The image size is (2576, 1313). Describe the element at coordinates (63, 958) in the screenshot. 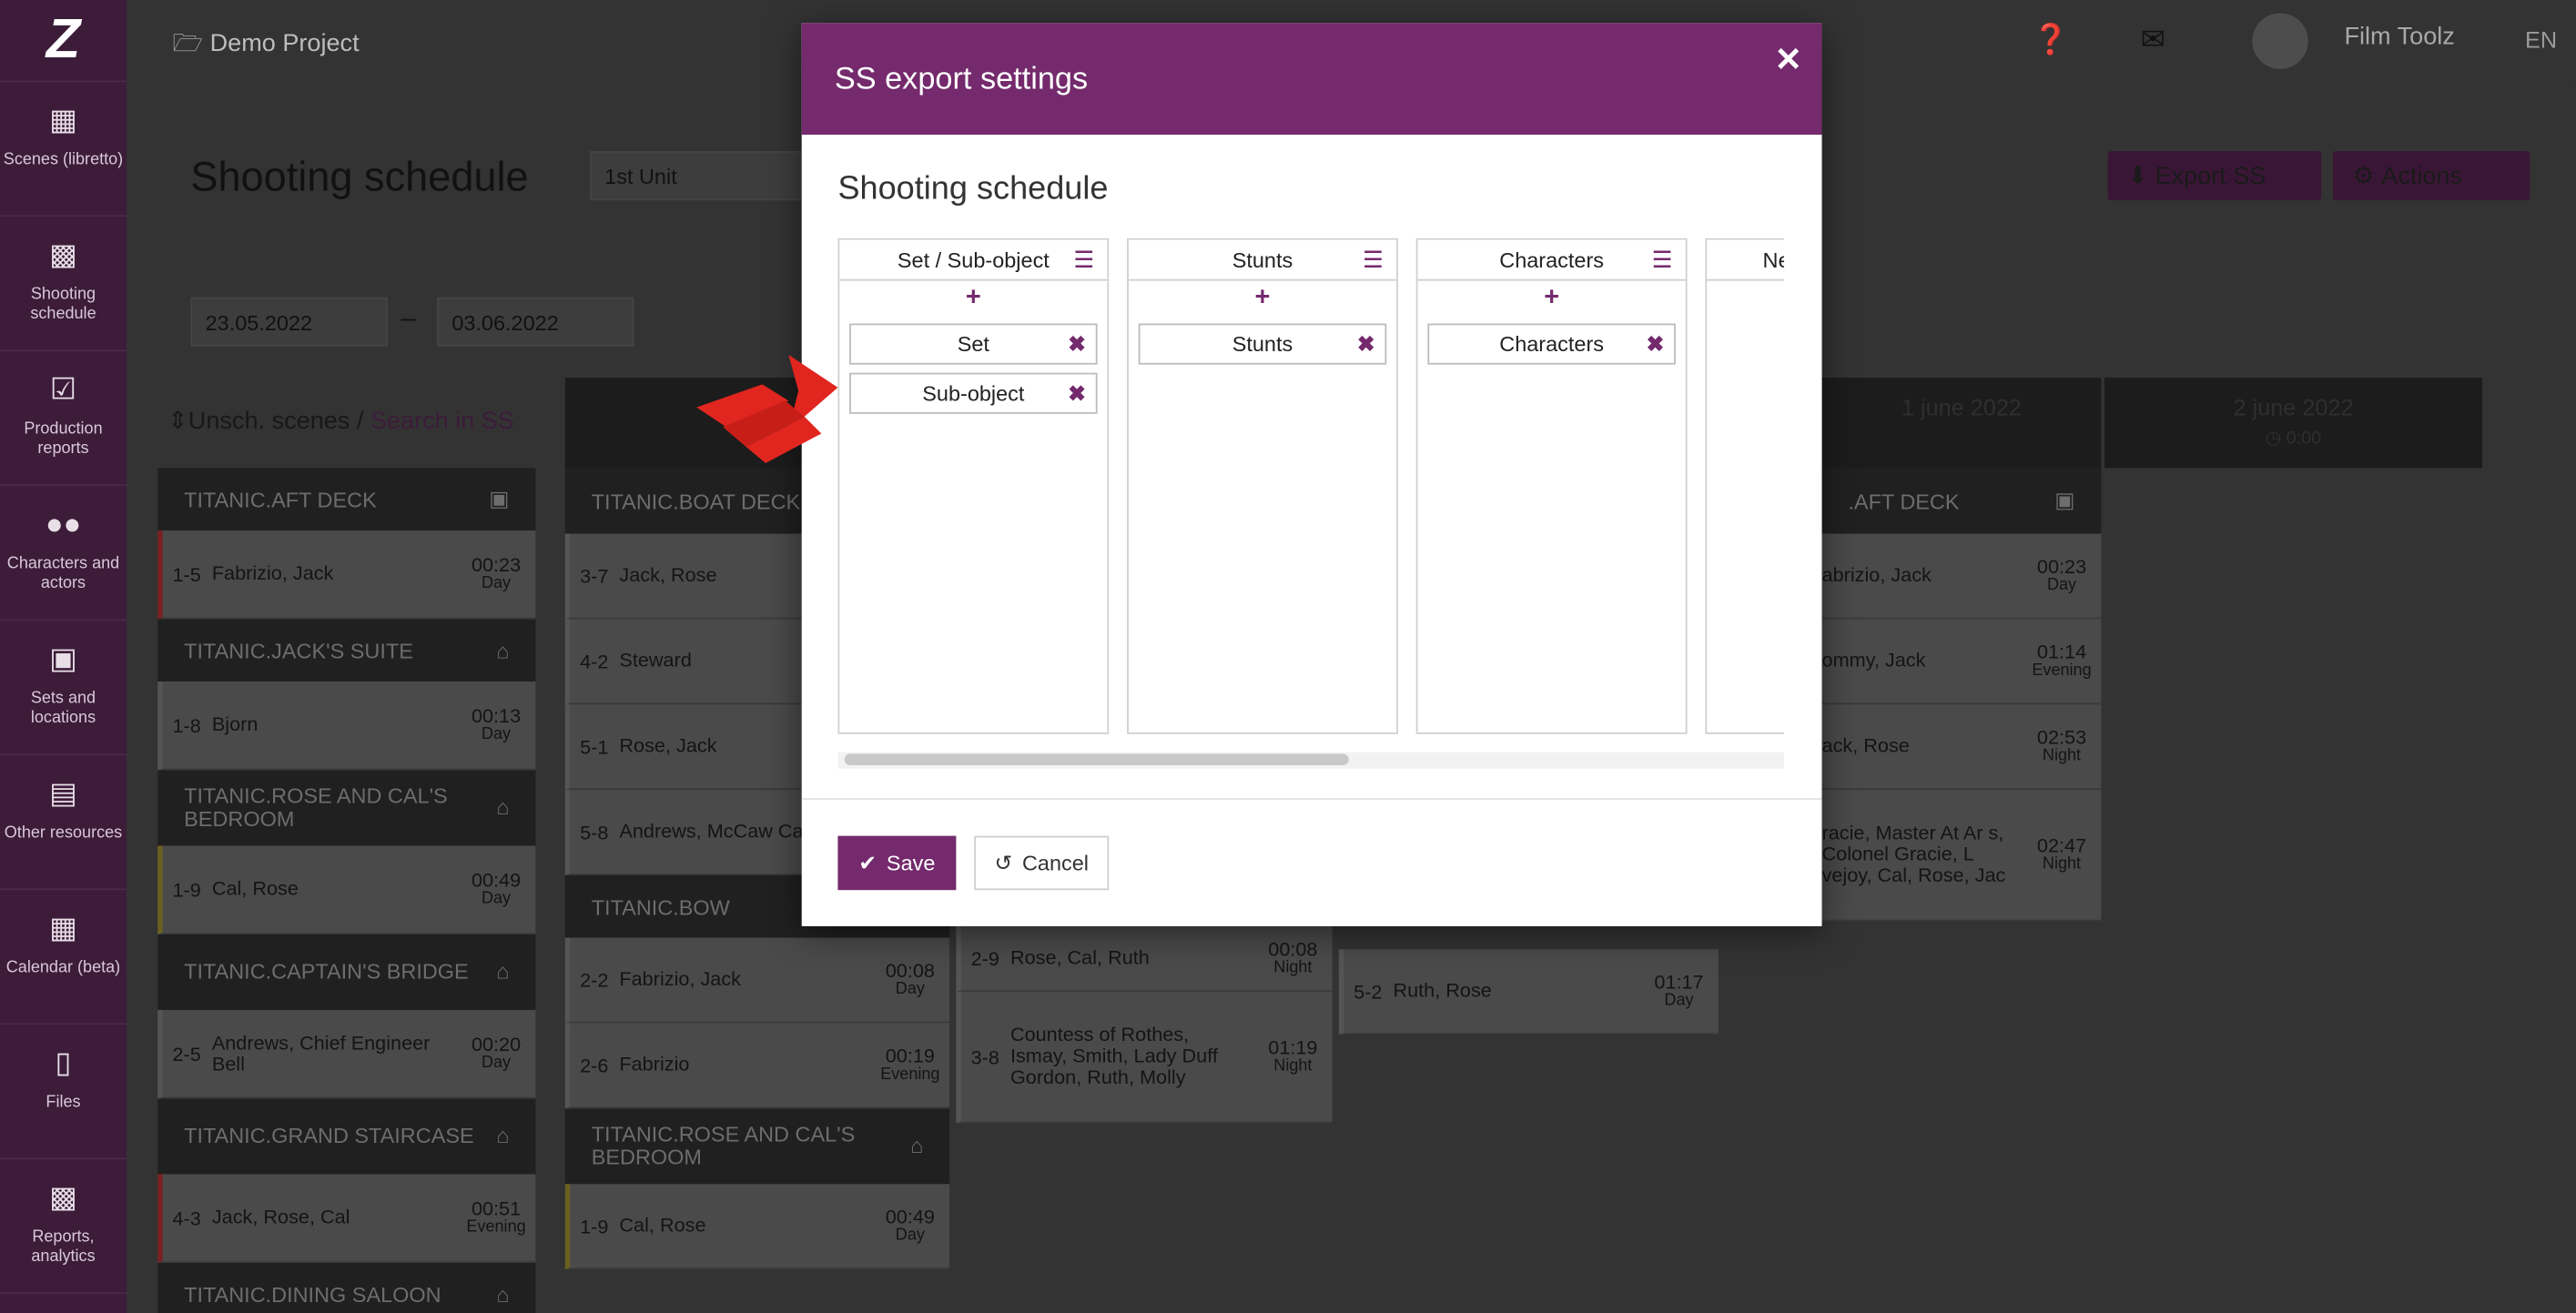

I see `nav-item-calendar: ▦ Calendar (beta)` at that location.